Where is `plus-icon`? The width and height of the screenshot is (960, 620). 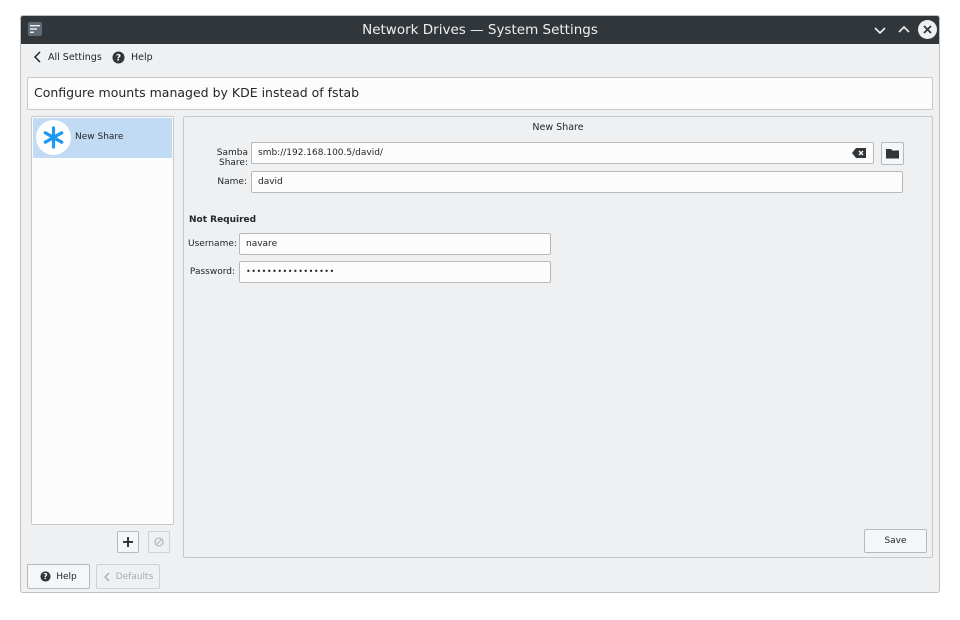
plus-icon is located at coordinates (128, 542).